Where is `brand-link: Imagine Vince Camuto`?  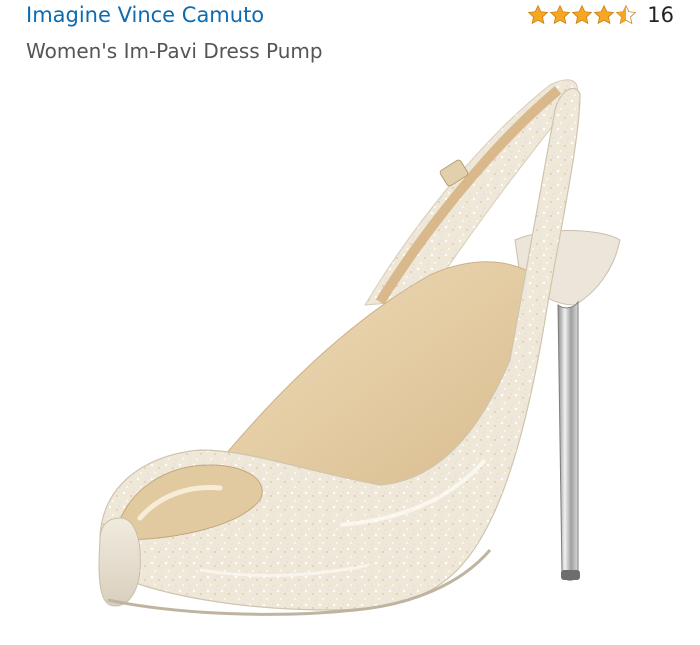 brand-link: Imagine Vince Camuto is located at coordinates (145, 15).